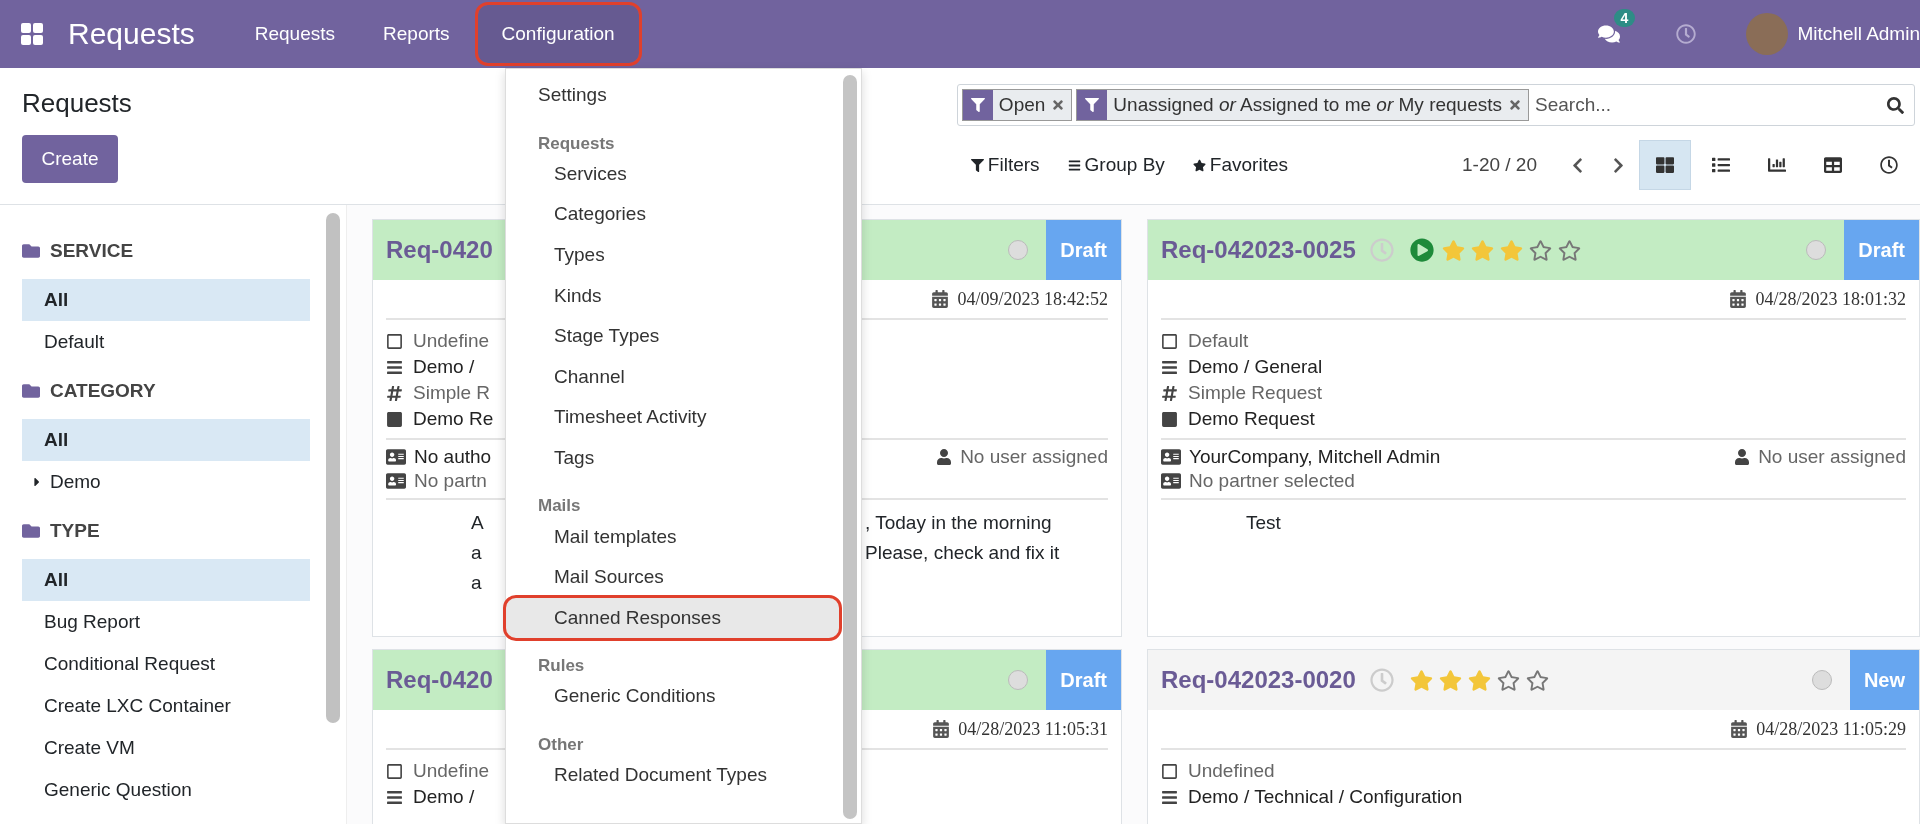  What do you see at coordinates (672, 214) in the screenshot?
I see `menu-item: Categories` at bounding box center [672, 214].